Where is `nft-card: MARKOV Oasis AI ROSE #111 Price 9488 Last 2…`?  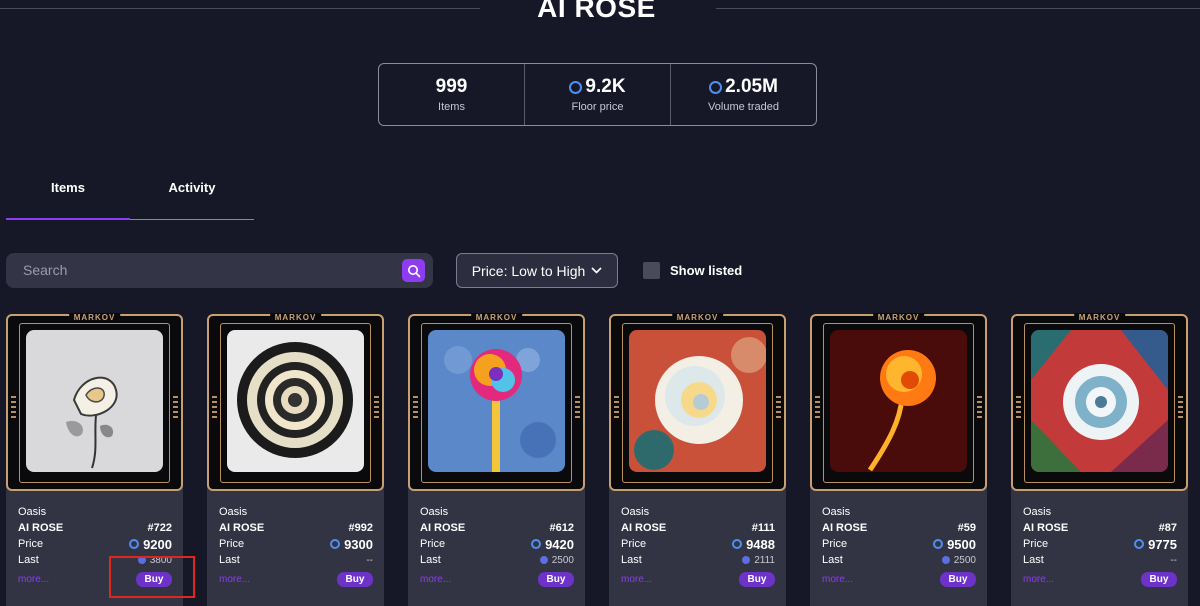 nft-card: MARKOV Oasis AI ROSE #111 Price 9488 Last 2… is located at coordinates (697, 459).